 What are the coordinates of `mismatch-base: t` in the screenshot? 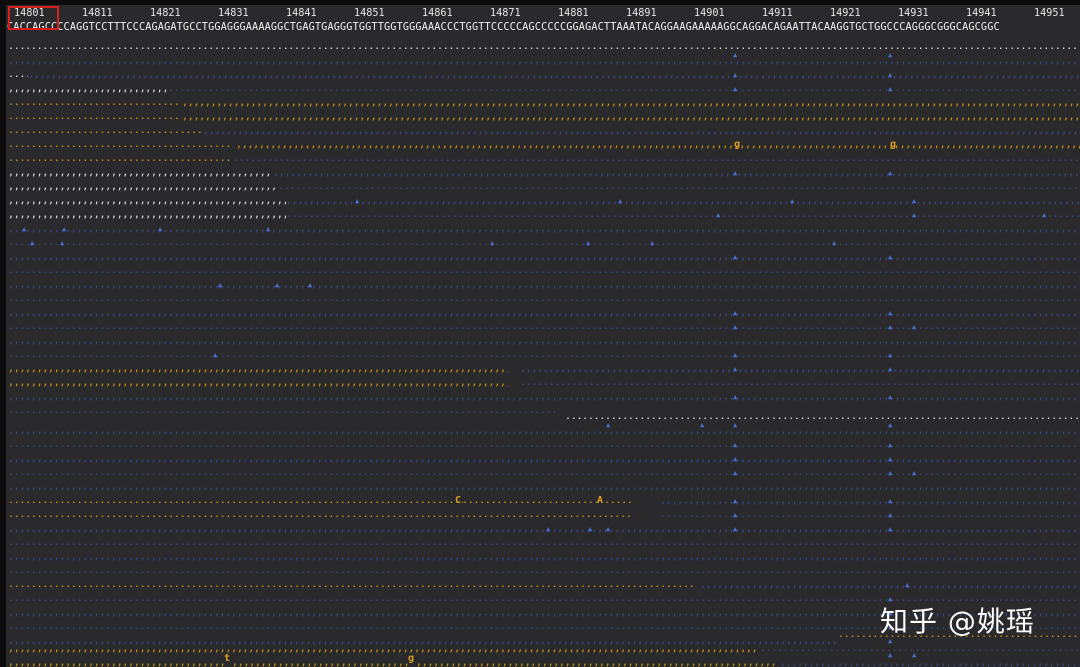 It's located at (227, 658).